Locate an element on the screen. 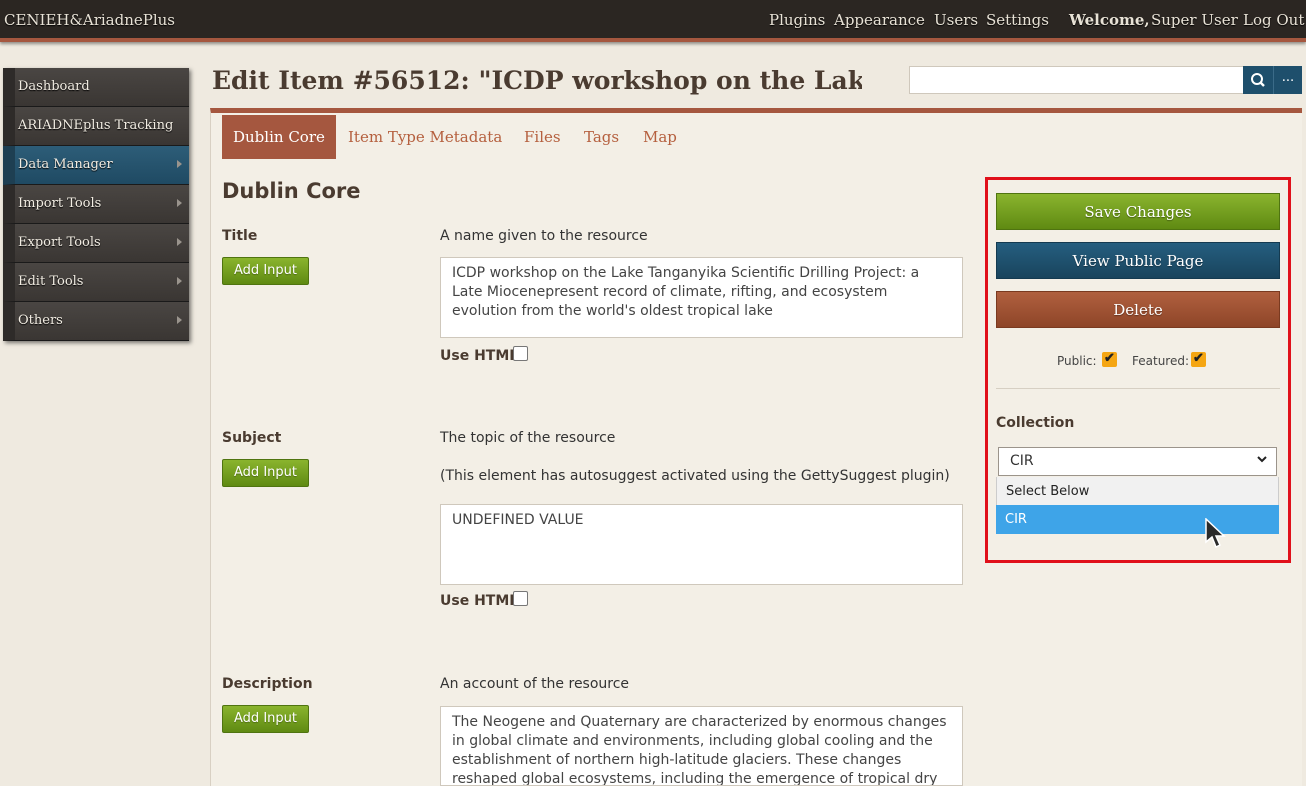 Image resolution: width=1306 pixels, height=786 pixels. sidebar-item-label: Data Manager is located at coordinates (65, 164).